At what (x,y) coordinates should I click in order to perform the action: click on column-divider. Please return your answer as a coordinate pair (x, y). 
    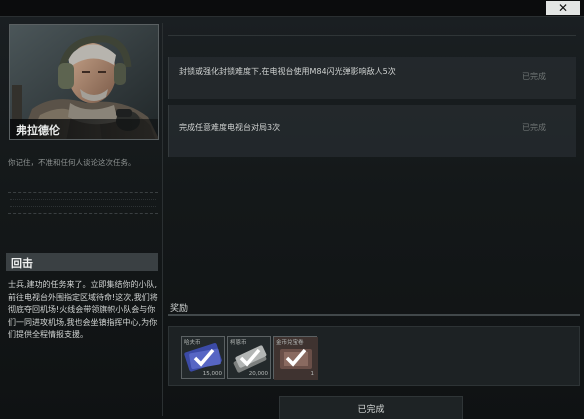
    Looking at the image, I should click on (162, 219).